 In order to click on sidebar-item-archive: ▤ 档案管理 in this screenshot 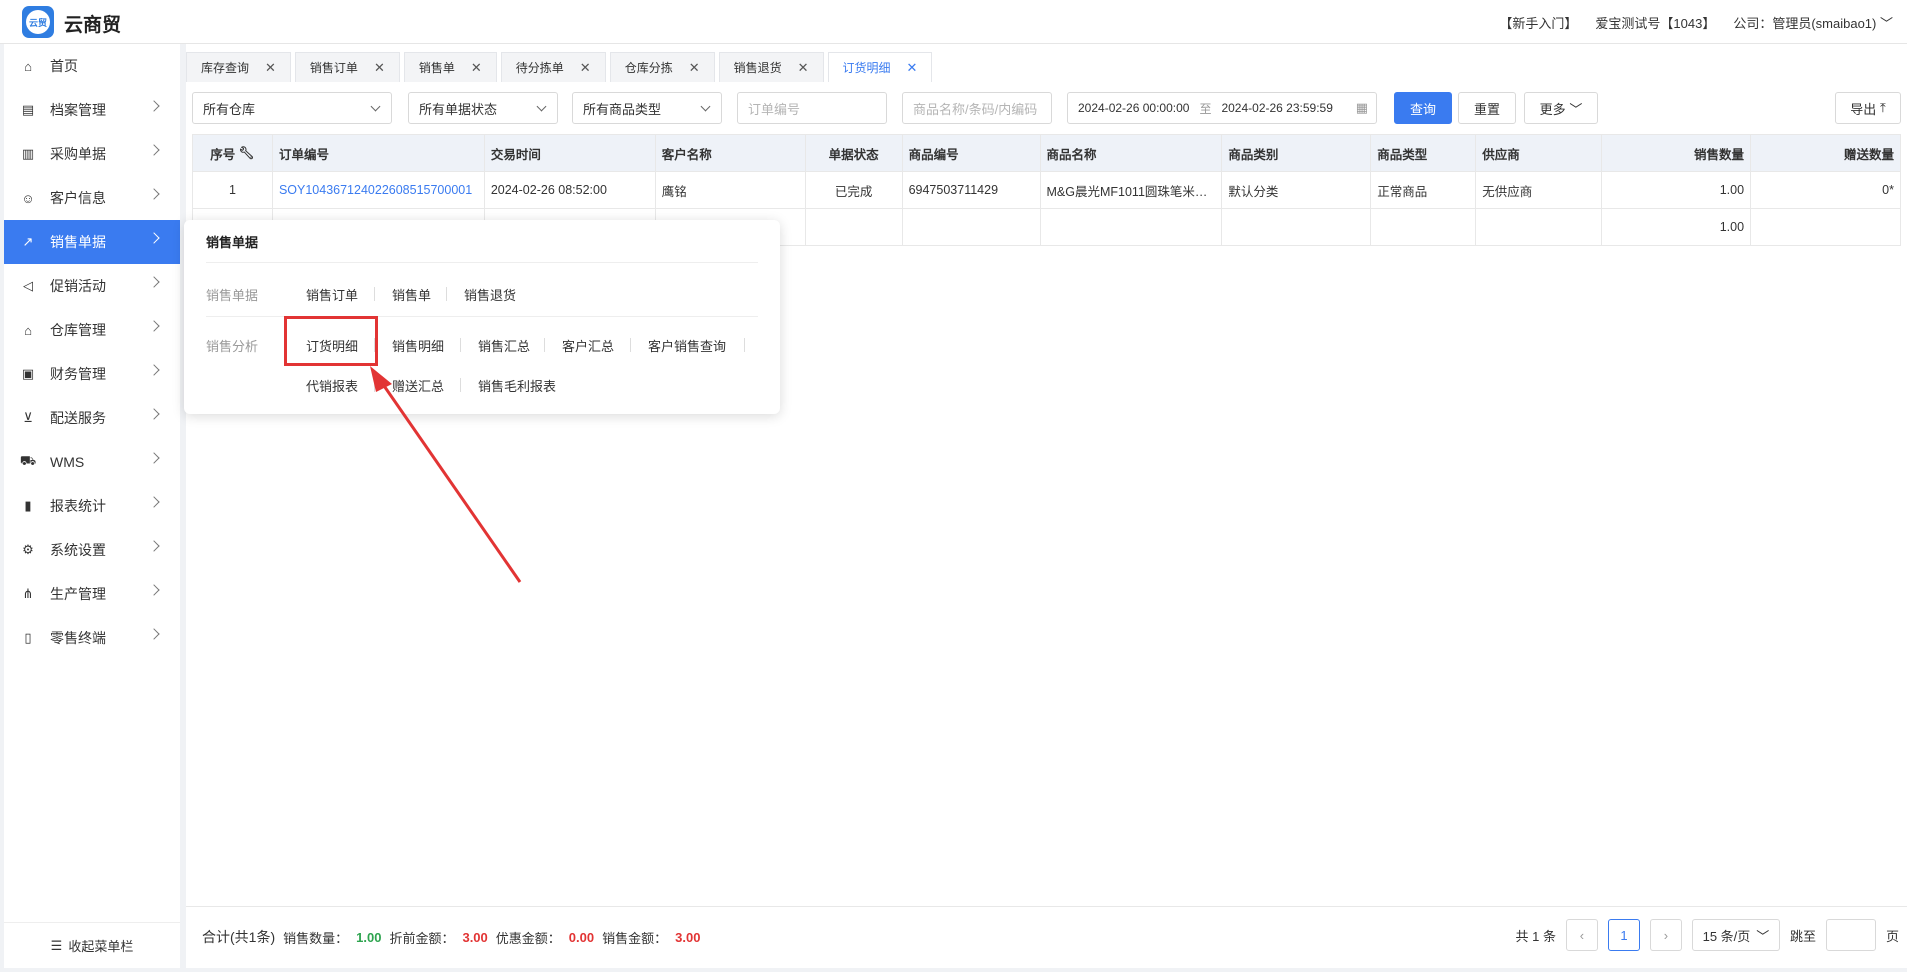, I will do `click(92, 110)`.